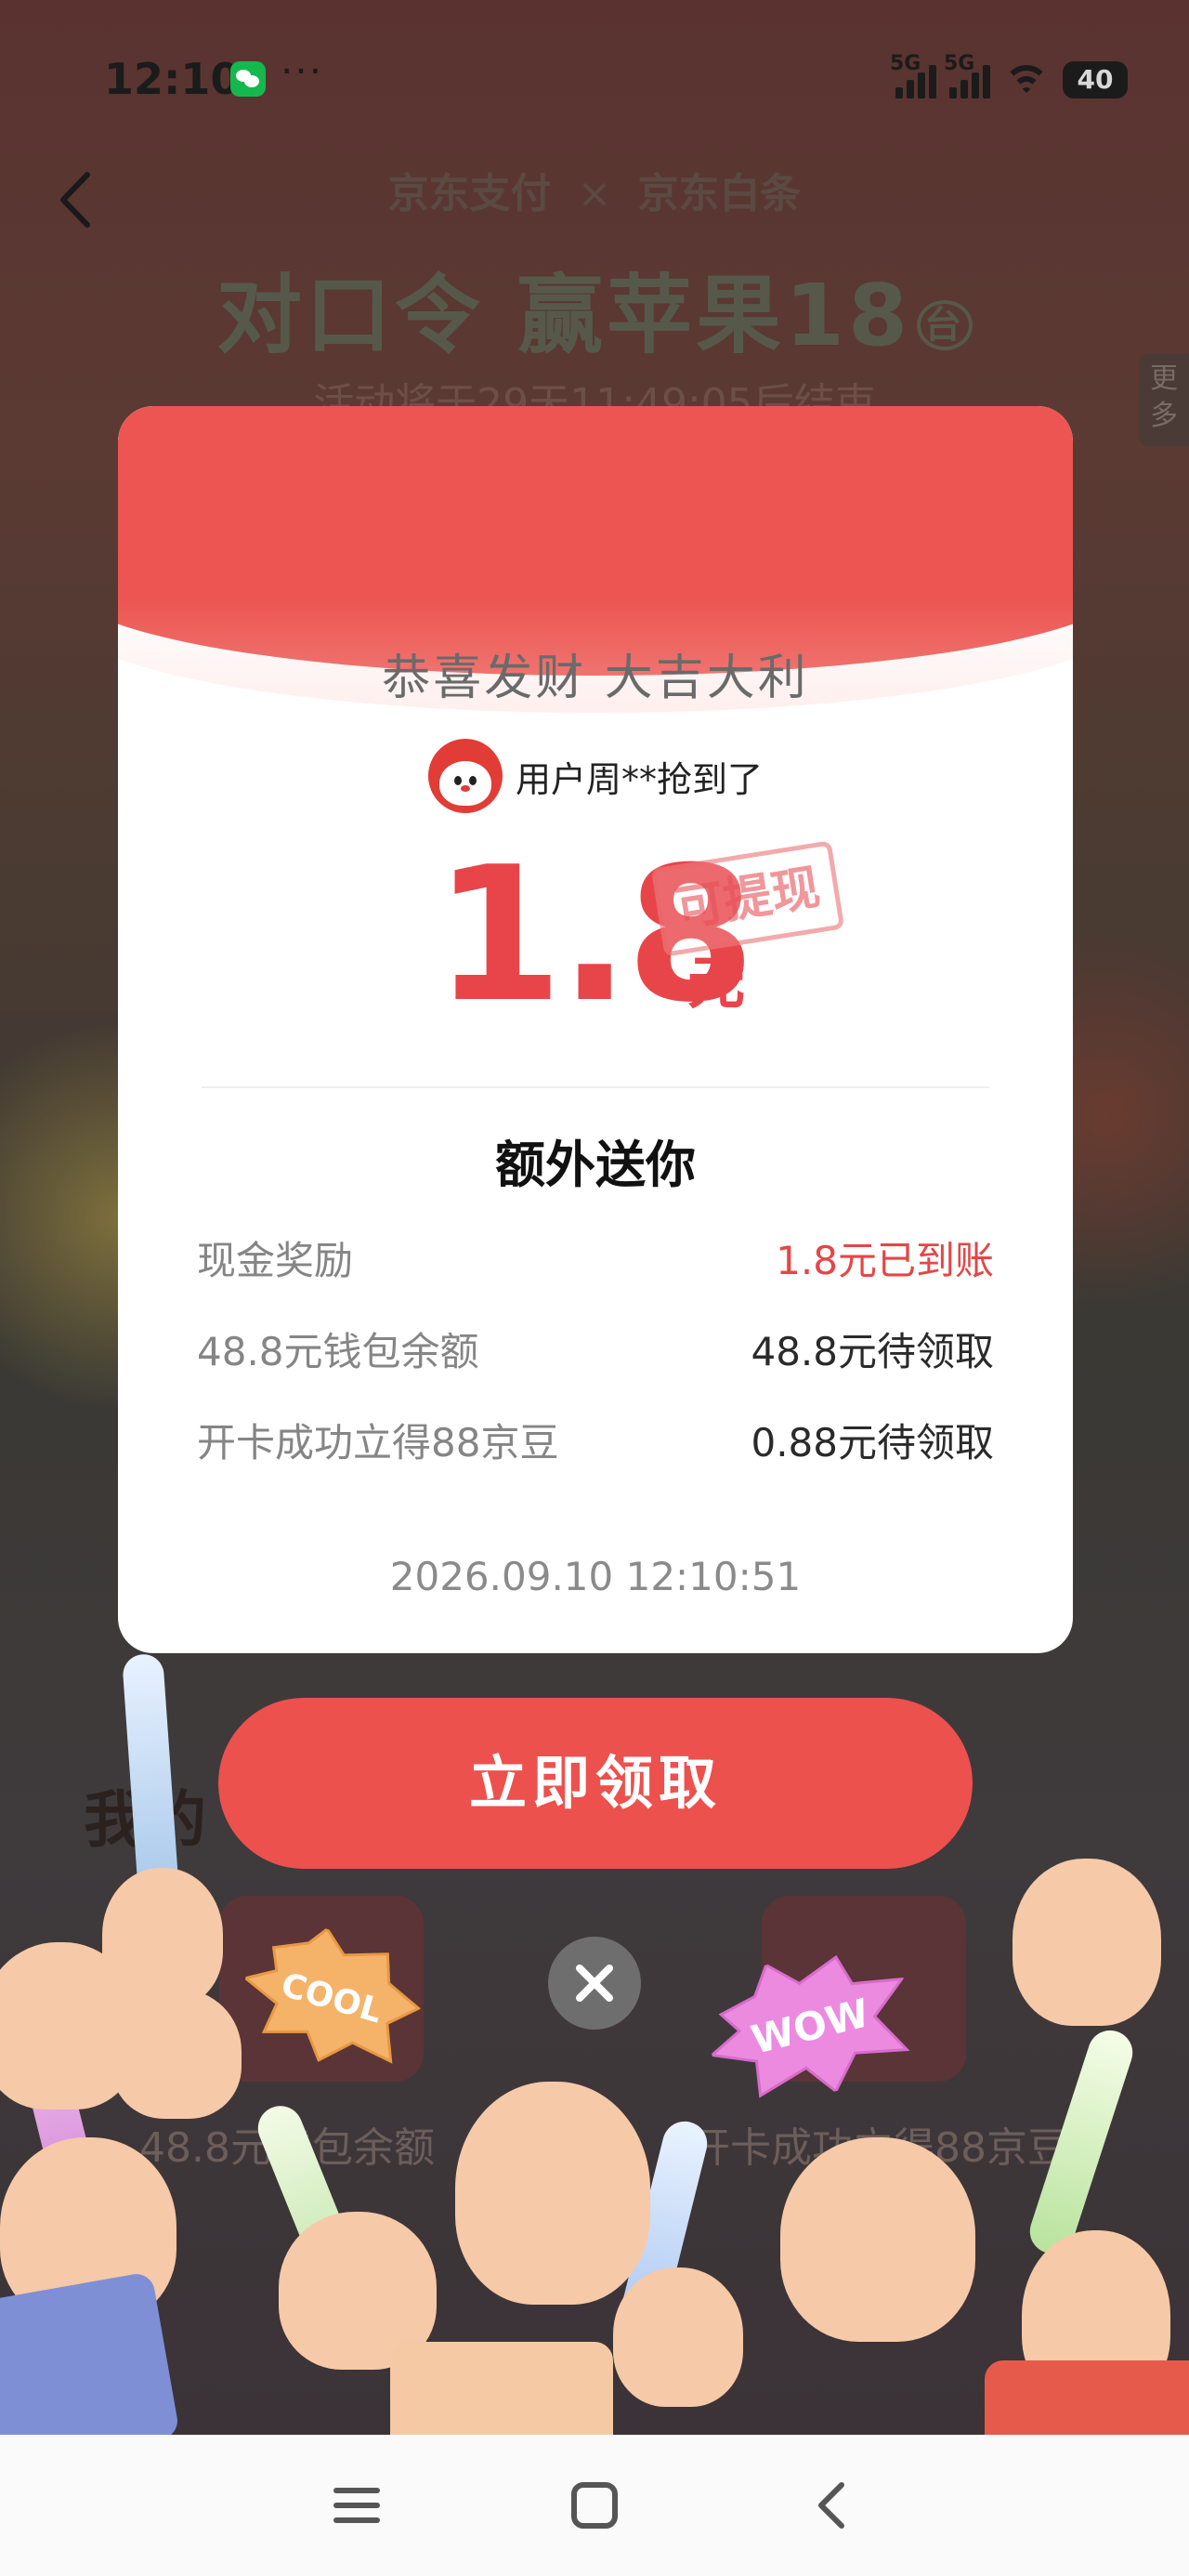  Describe the element at coordinates (594, 1983) in the screenshot. I see `close-icon` at that location.